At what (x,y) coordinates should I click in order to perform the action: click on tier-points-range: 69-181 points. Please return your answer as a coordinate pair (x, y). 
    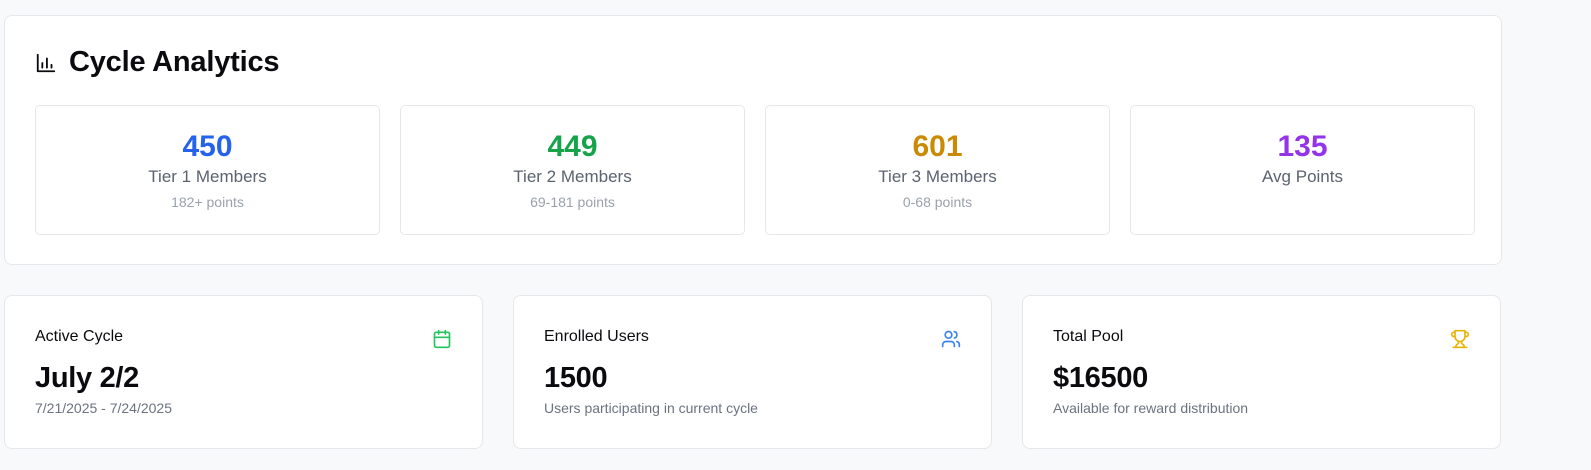
    Looking at the image, I should click on (572, 202).